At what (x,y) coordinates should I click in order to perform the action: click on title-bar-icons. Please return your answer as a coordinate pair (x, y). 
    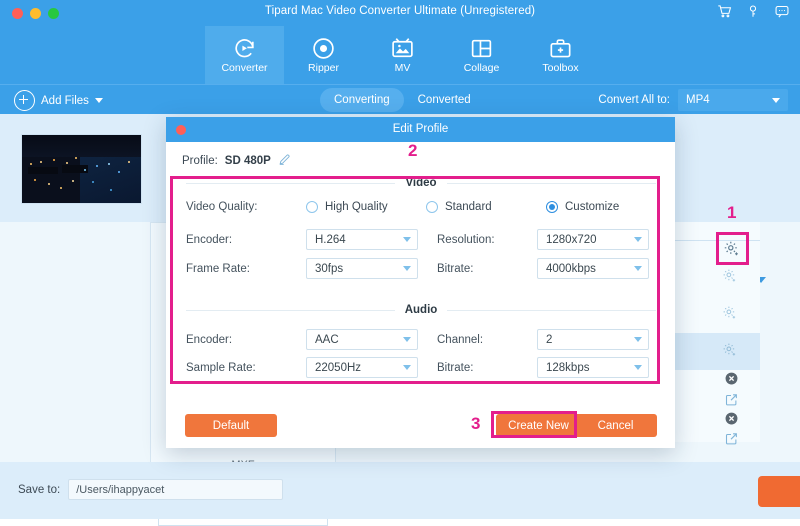
    Looking at the image, I should click on (753, 11).